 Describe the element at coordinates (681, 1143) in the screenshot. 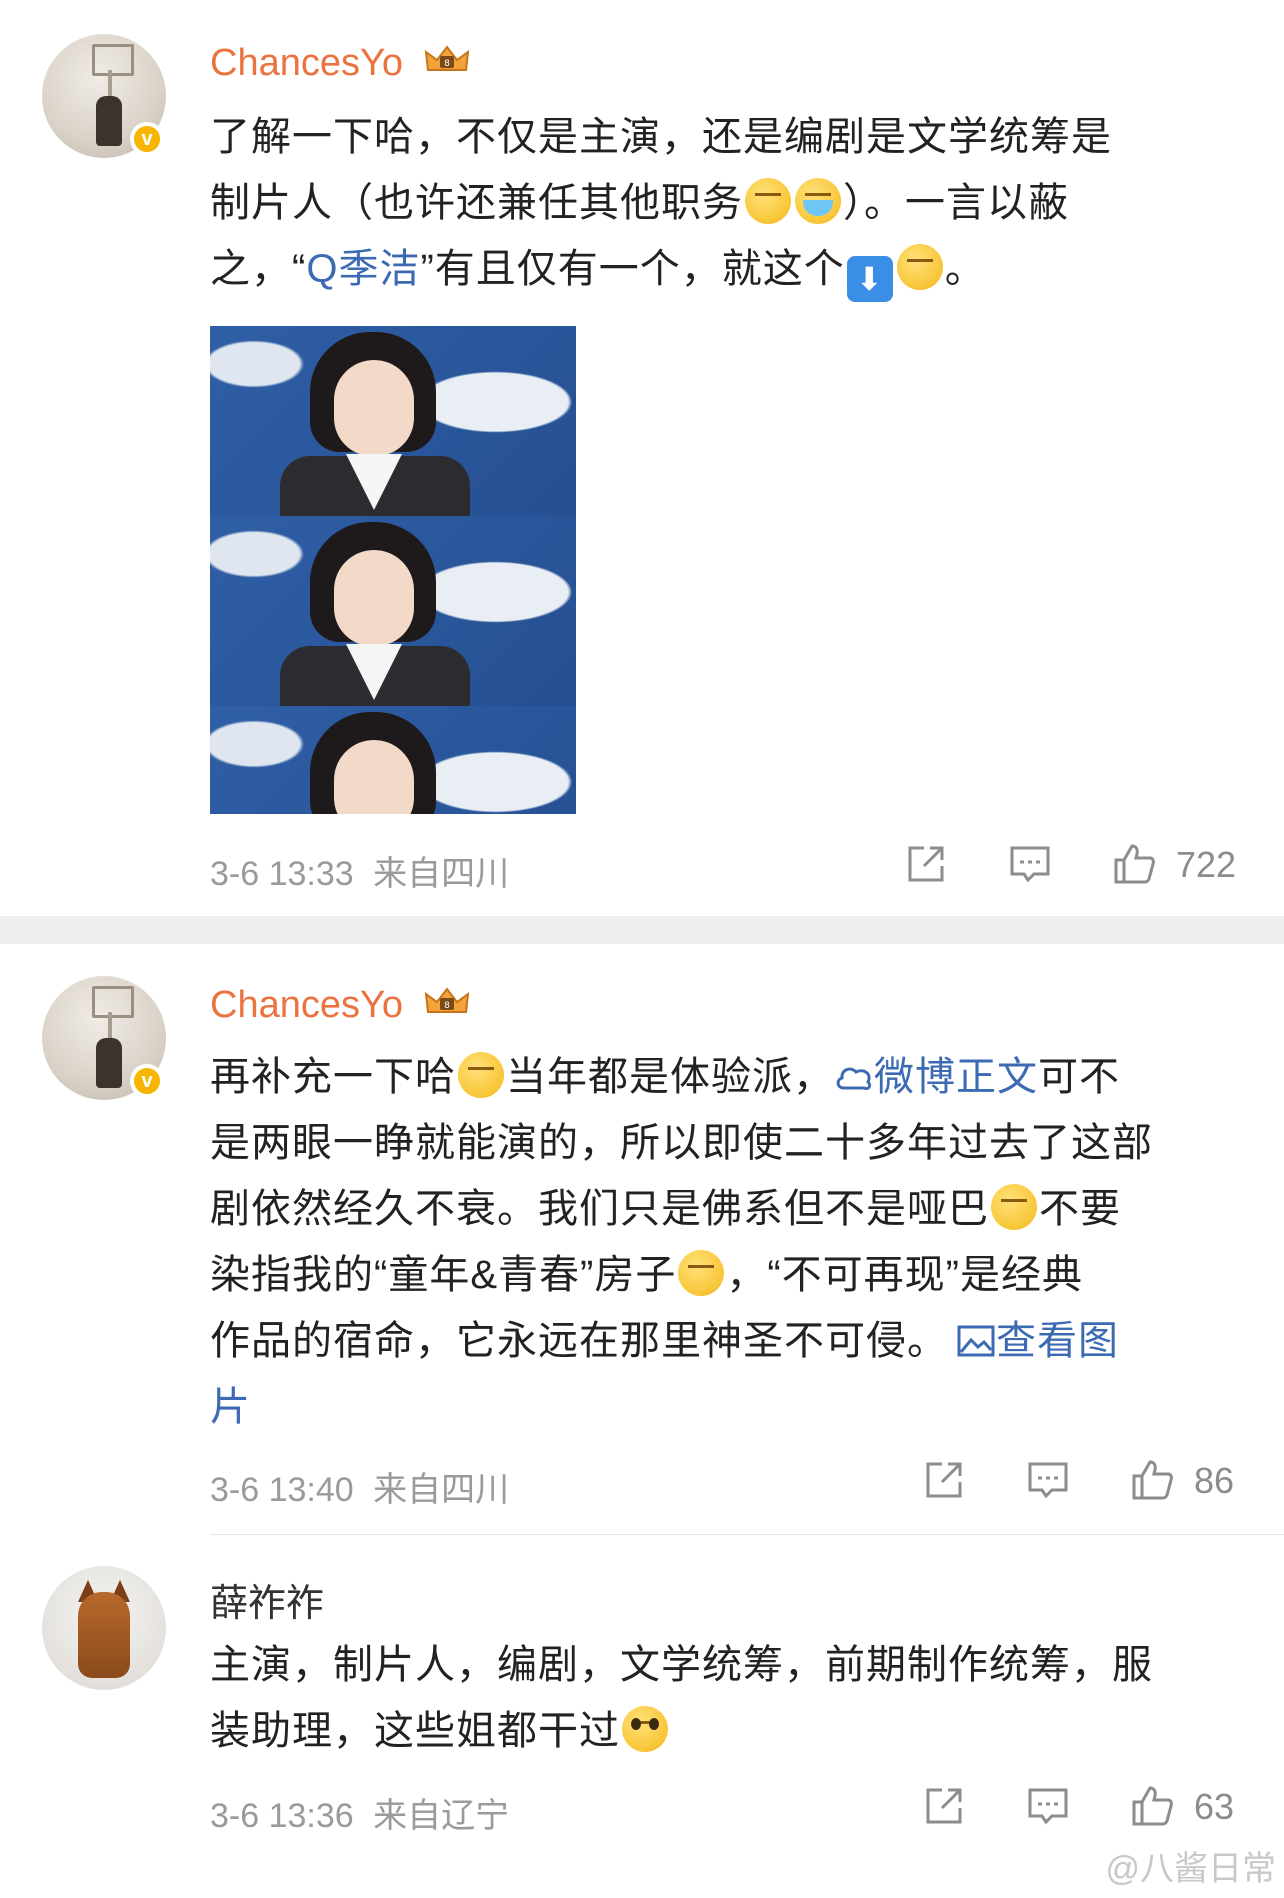

I see `text-run: 是两眼一睁就能演的，所以即使二十多年过去了这部` at that location.